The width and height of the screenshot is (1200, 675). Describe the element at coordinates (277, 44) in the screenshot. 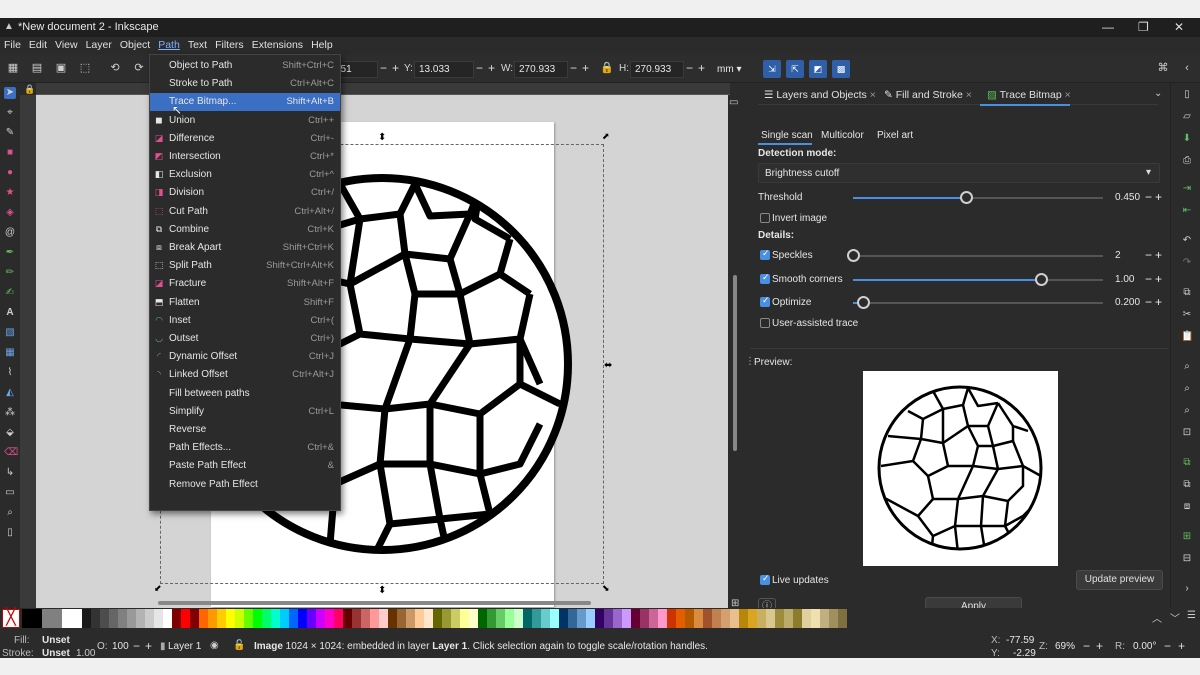

I see `menu-extensions: Extensions` at that location.